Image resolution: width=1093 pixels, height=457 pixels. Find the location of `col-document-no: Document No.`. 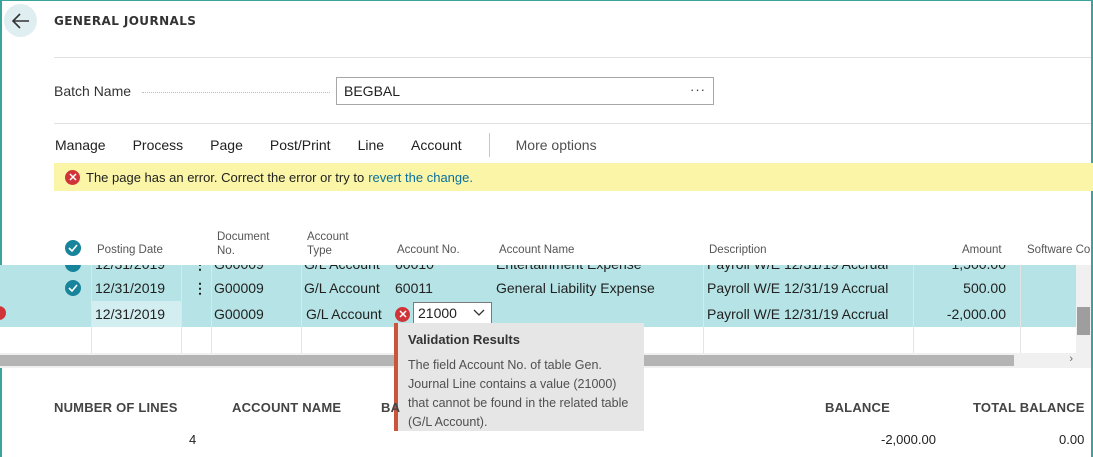

col-document-no: Document No. is located at coordinates (243, 244).